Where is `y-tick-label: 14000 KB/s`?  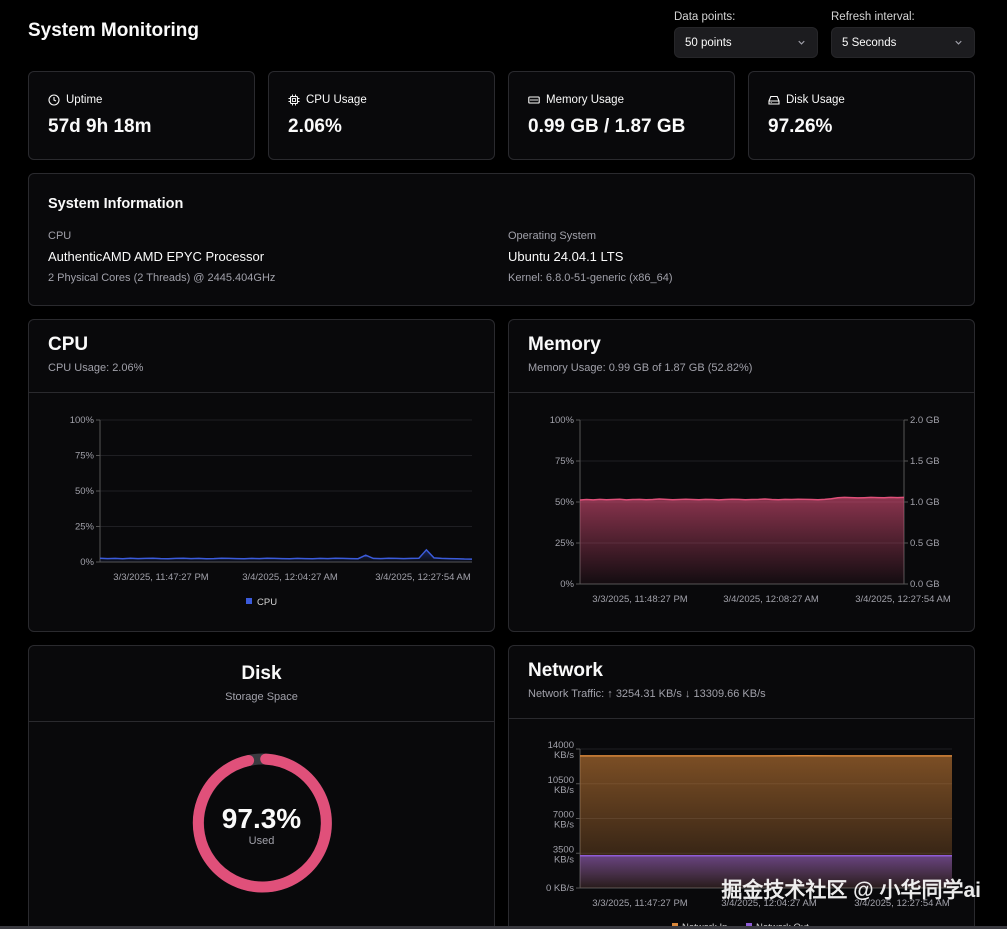
y-tick-label: 14000 KB/s is located at coordinates (561, 750).